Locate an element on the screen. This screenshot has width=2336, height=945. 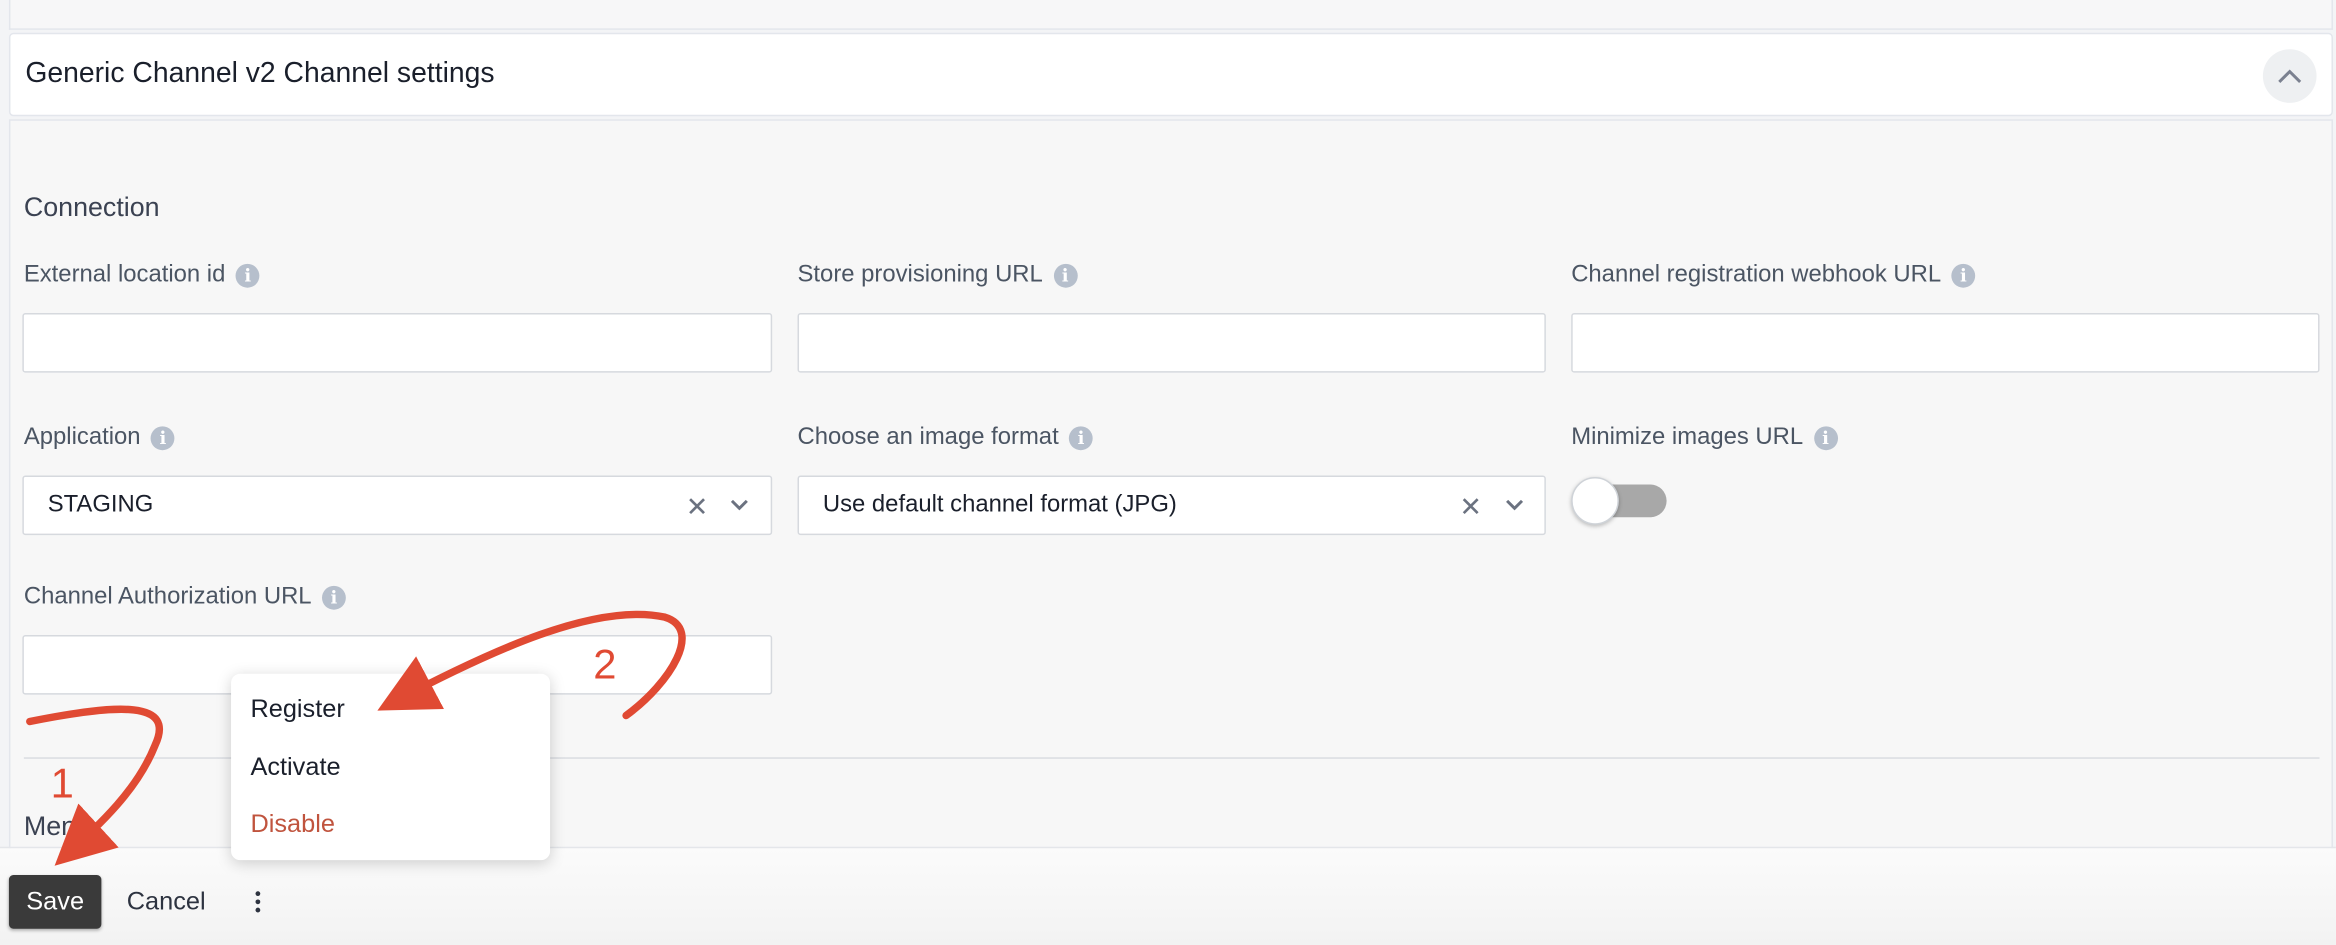
image-format-label-text: Choose an image format is located at coordinates (928, 437).